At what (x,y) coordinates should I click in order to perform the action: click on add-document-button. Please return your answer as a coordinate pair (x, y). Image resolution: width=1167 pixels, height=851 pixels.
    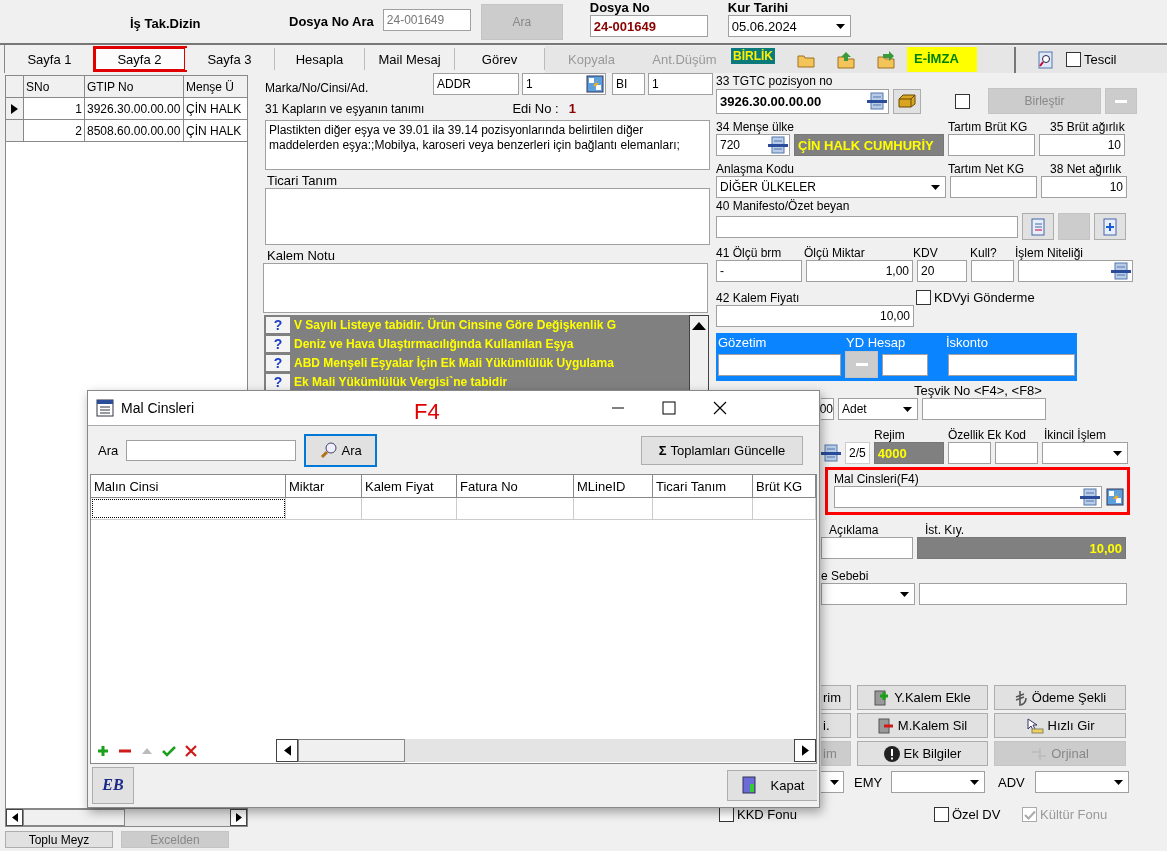
    Looking at the image, I should click on (1110, 226).